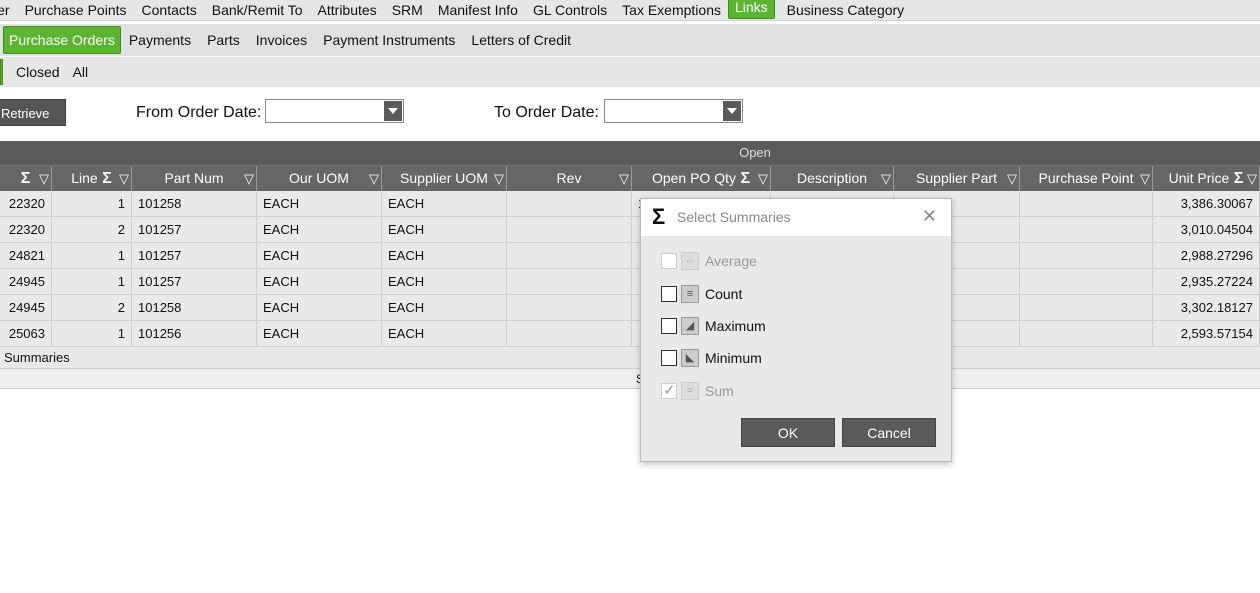 The width and height of the screenshot is (1260, 593). Describe the element at coordinates (223, 40) in the screenshot. I see `tab-parts: Parts` at that location.